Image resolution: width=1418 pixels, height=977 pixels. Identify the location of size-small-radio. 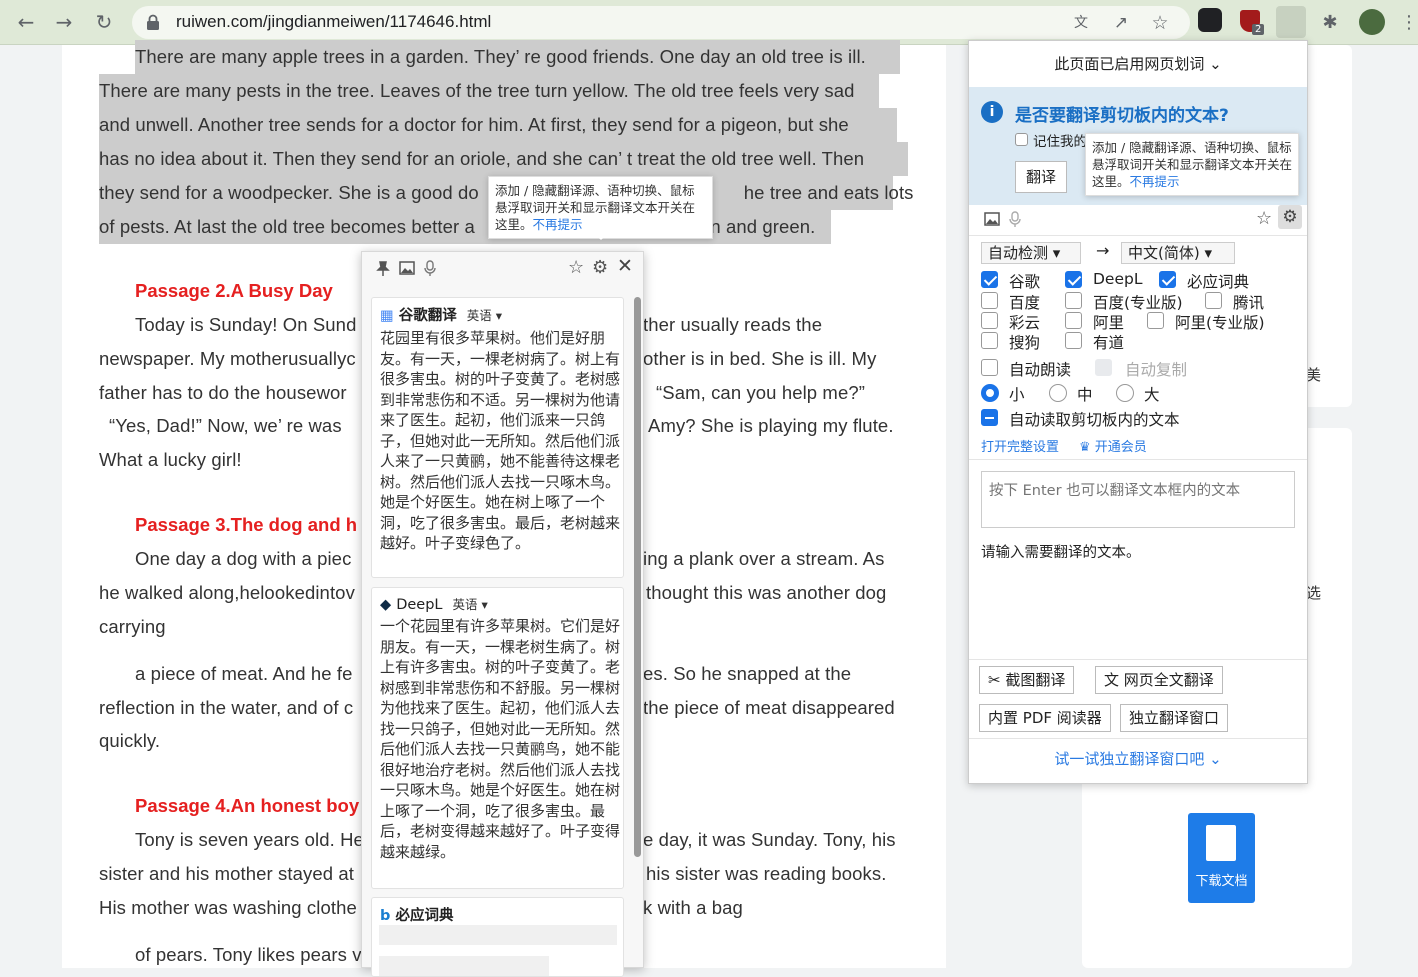
(990, 393).